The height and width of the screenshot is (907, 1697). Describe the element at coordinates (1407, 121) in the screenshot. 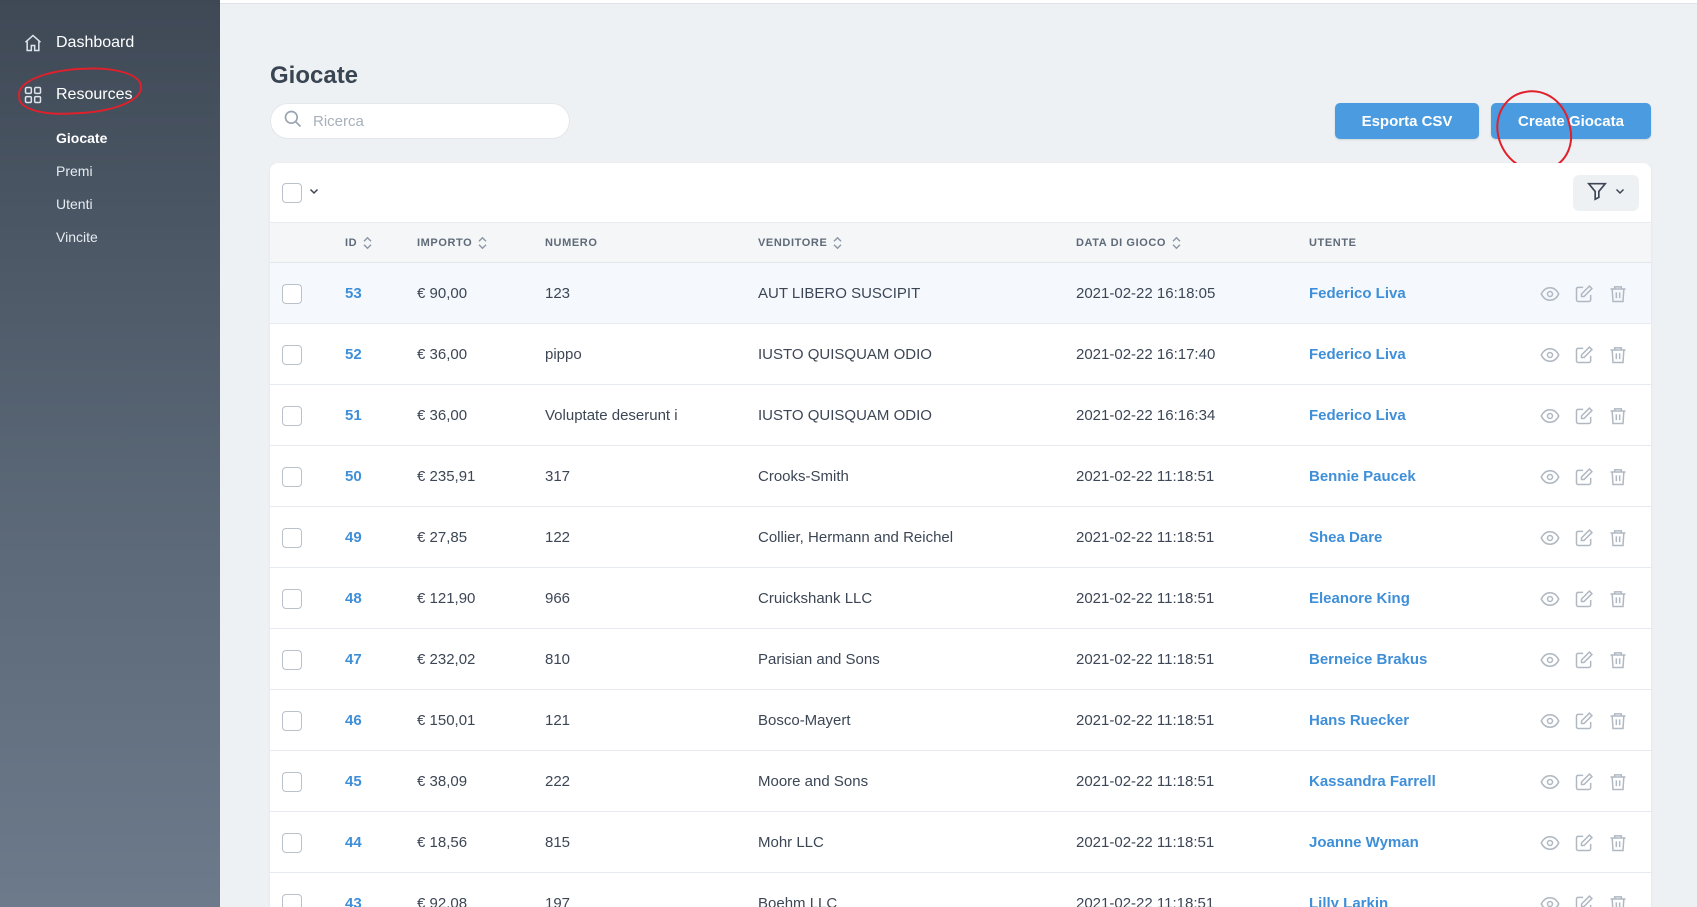

I see `export-csv-button: Esporta CSV` at that location.